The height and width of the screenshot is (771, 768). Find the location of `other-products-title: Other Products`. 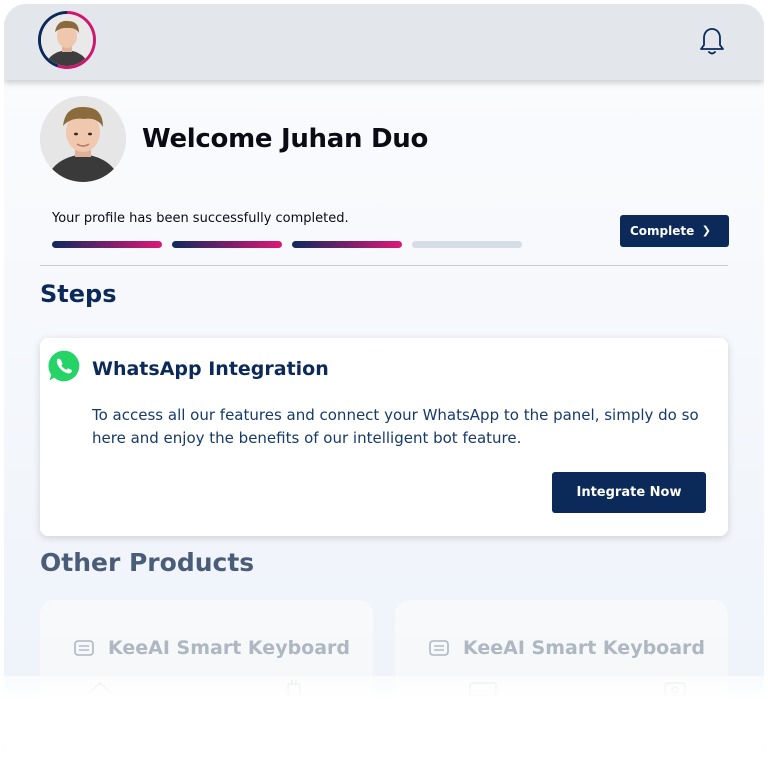

other-products-title: Other Products is located at coordinates (147, 562).